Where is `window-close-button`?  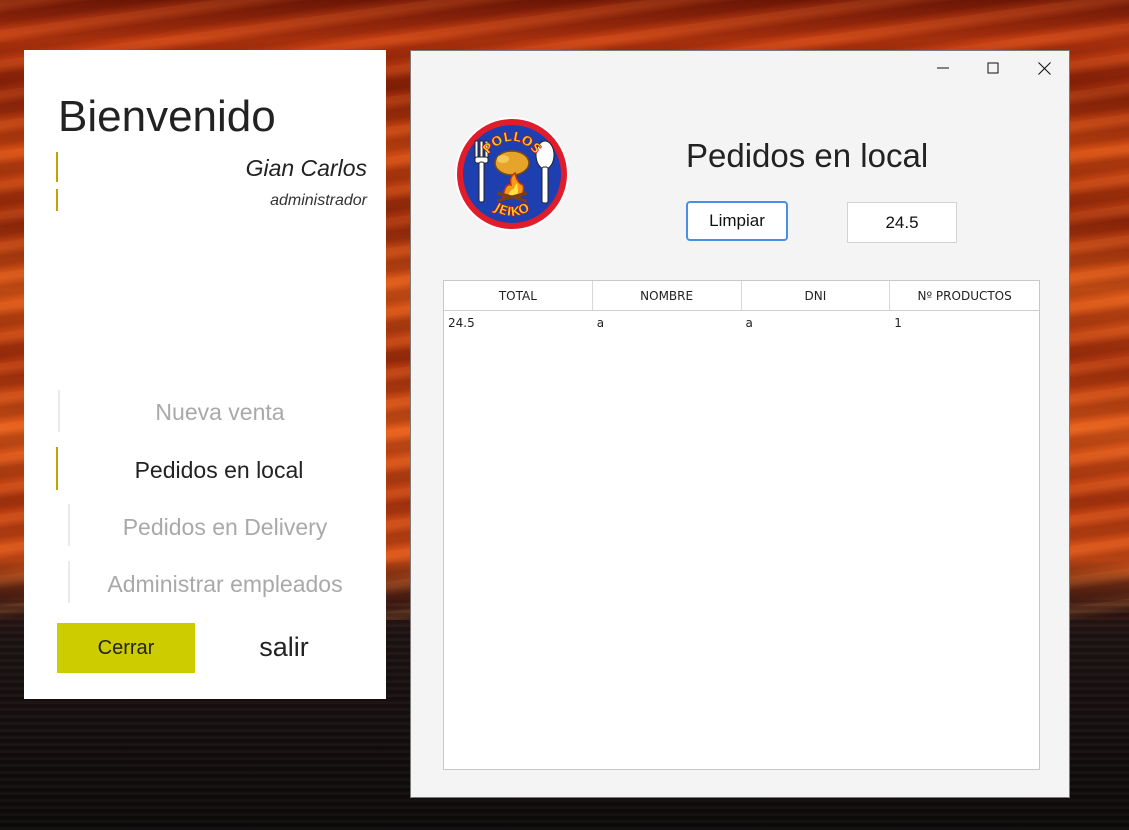
window-close-button is located at coordinates (1044, 68).